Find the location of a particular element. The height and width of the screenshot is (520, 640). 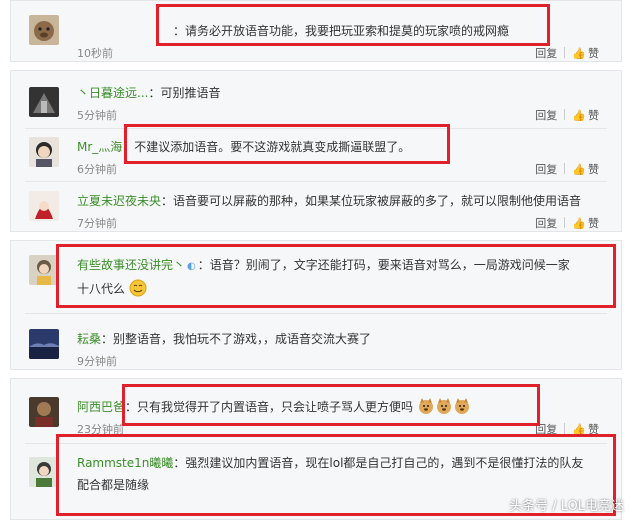

watermark: 头条号 / LOL电竞迷 is located at coordinates (566, 506).